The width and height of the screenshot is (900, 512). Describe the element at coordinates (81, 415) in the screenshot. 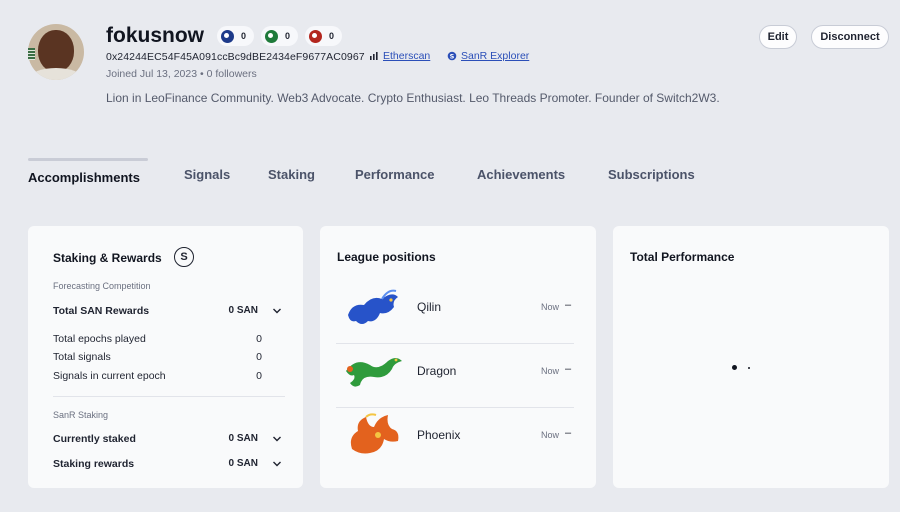

I see `sanr-staking-label: SanR Staking` at that location.